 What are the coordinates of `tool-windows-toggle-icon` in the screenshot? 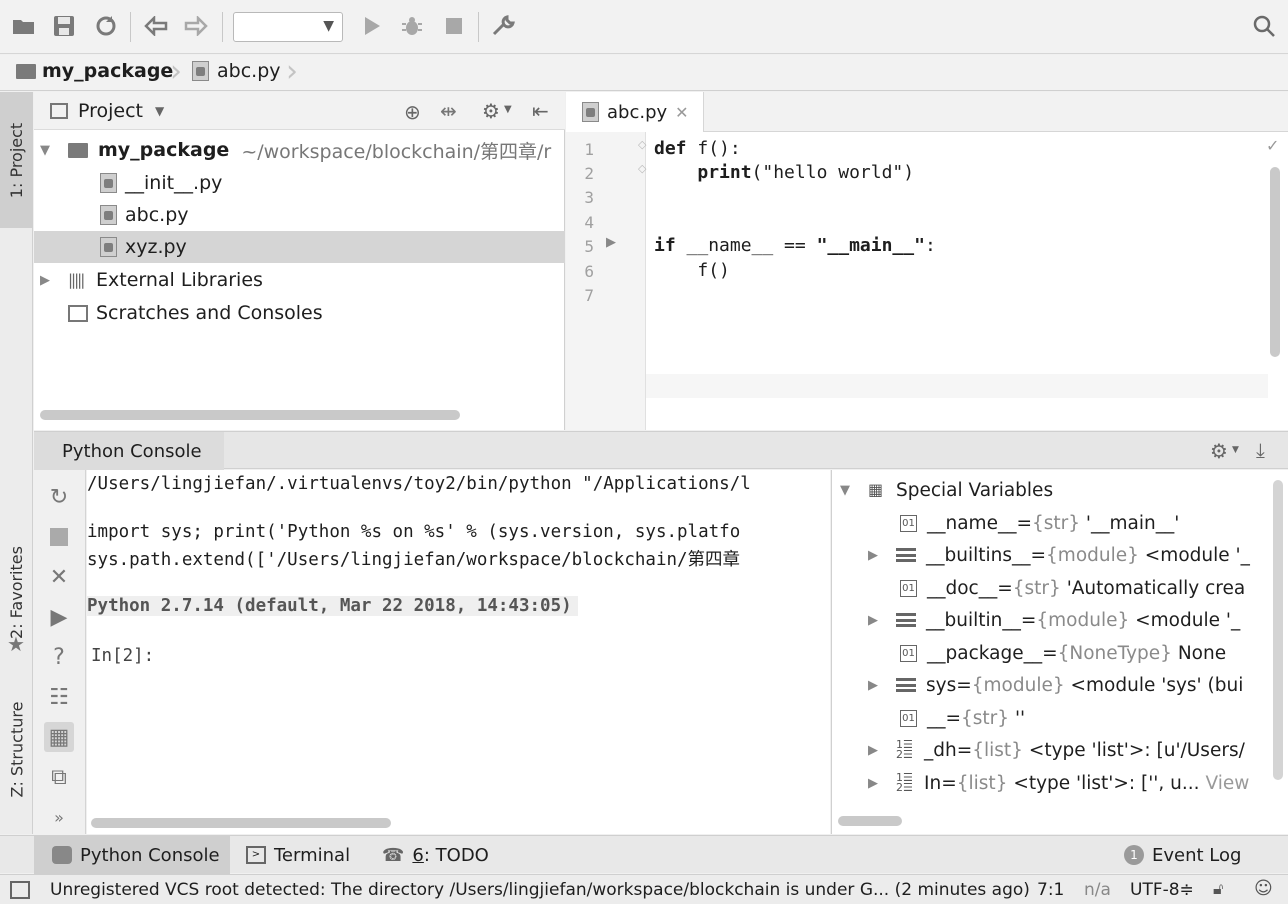 It's located at (20, 890).